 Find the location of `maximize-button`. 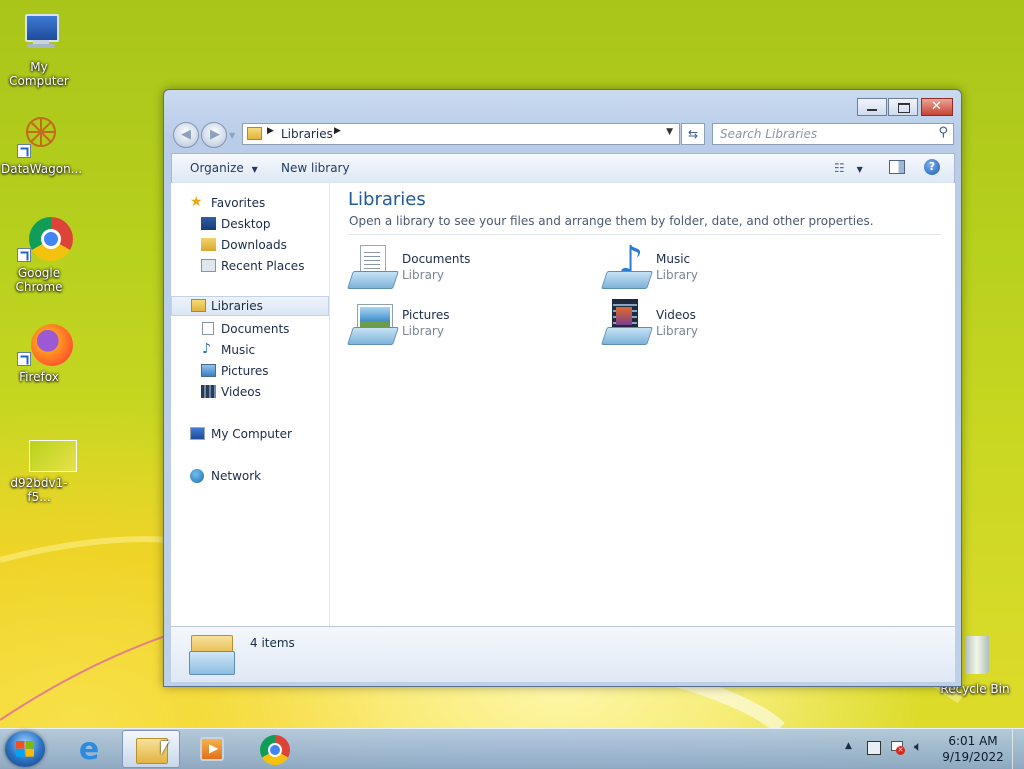

maximize-button is located at coordinates (903, 107).